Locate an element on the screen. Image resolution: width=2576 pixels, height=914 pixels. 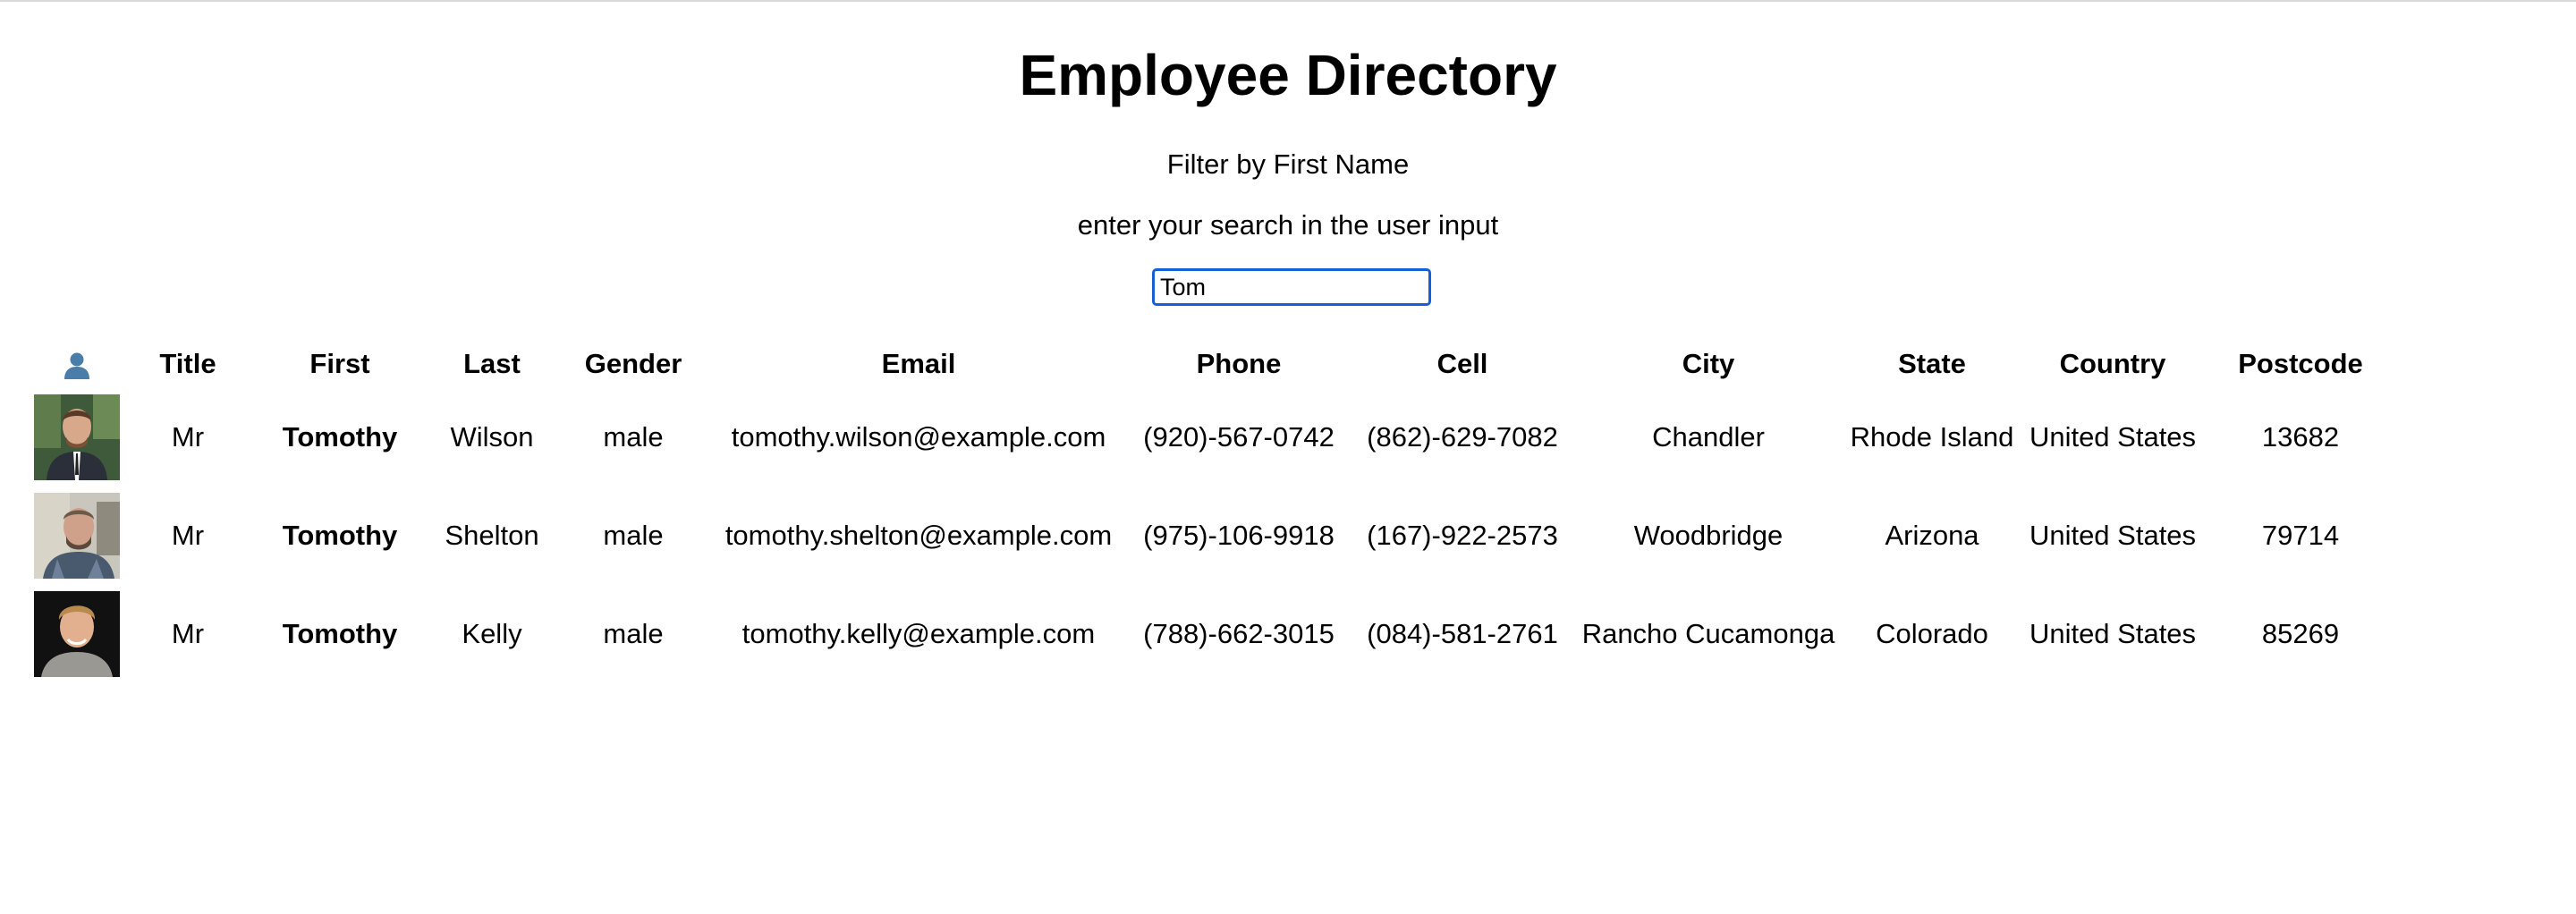
last-name-cell: Kelly is located at coordinates (492, 633).